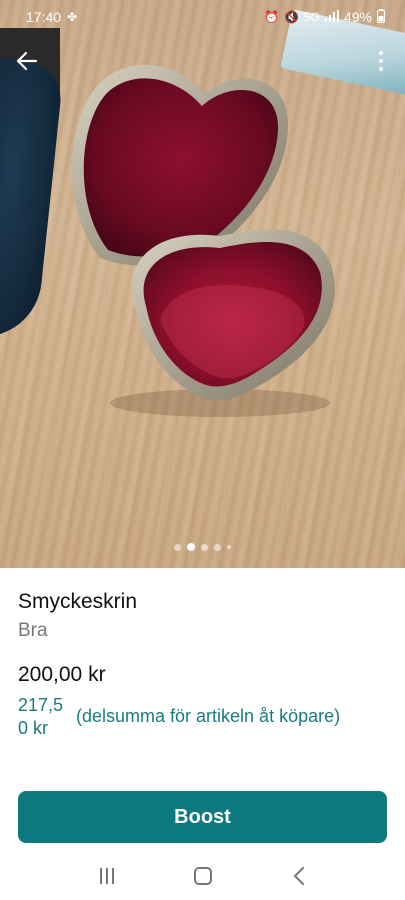 The image size is (405, 900). I want to click on system-nav-bar, so click(202, 876).